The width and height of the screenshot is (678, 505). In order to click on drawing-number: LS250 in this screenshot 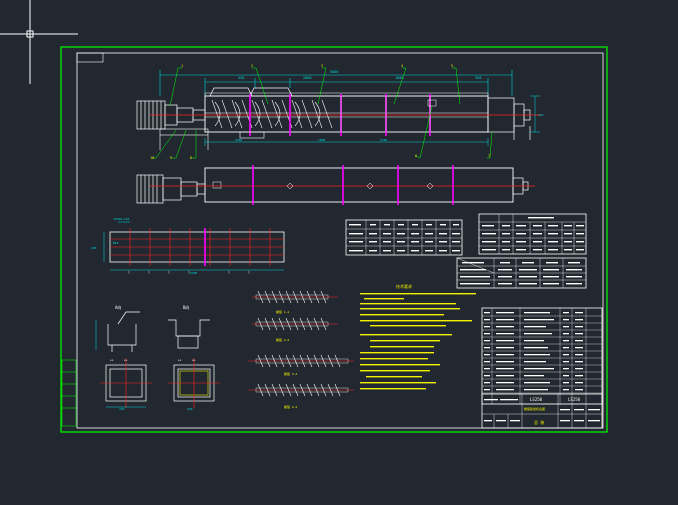, I will do `click(574, 399)`.